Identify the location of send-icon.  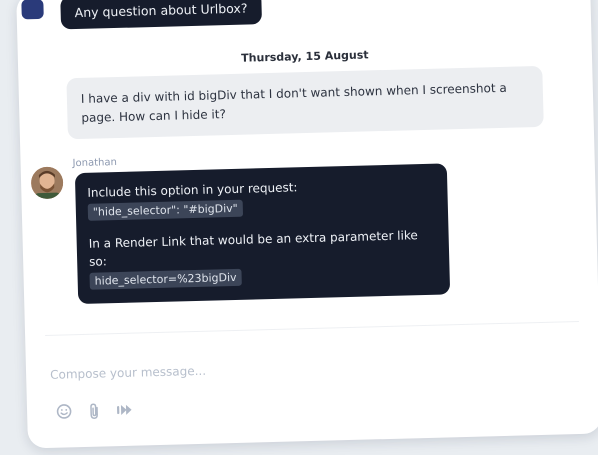
(124, 409).